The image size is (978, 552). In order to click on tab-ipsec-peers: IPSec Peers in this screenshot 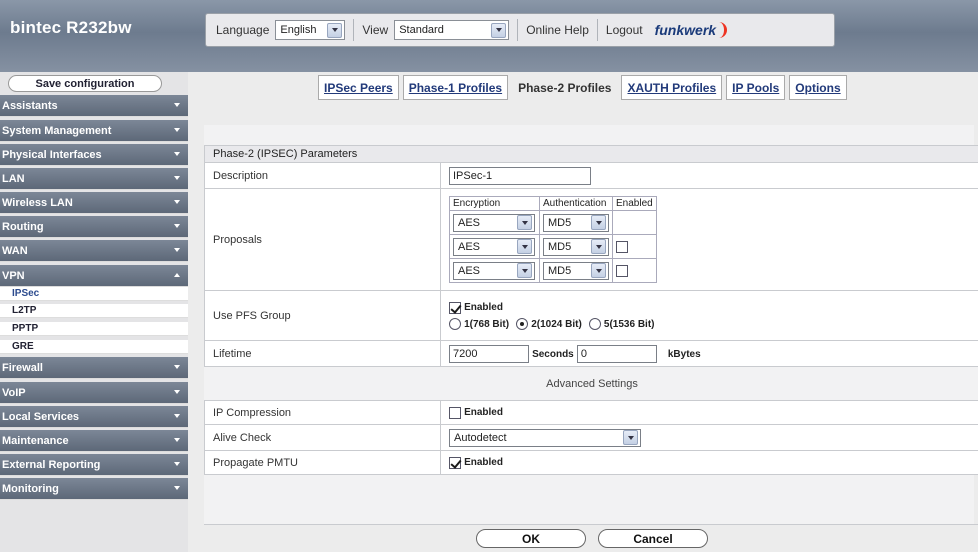, I will do `click(358, 87)`.